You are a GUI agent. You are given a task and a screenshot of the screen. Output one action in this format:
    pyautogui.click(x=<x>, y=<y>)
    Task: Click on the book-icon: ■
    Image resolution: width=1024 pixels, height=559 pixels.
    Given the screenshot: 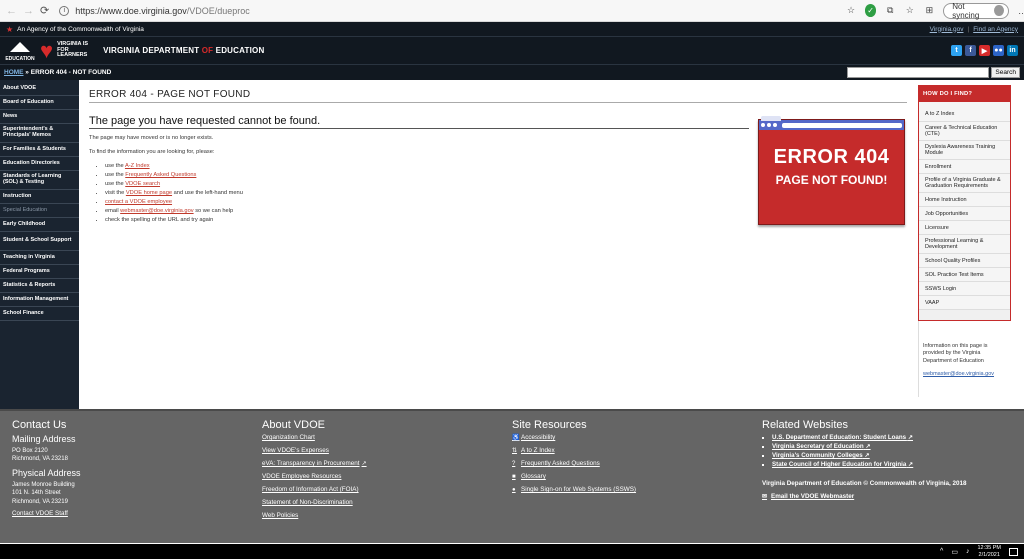 What is the action you would take?
    pyautogui.click(x=514, y=476)
    